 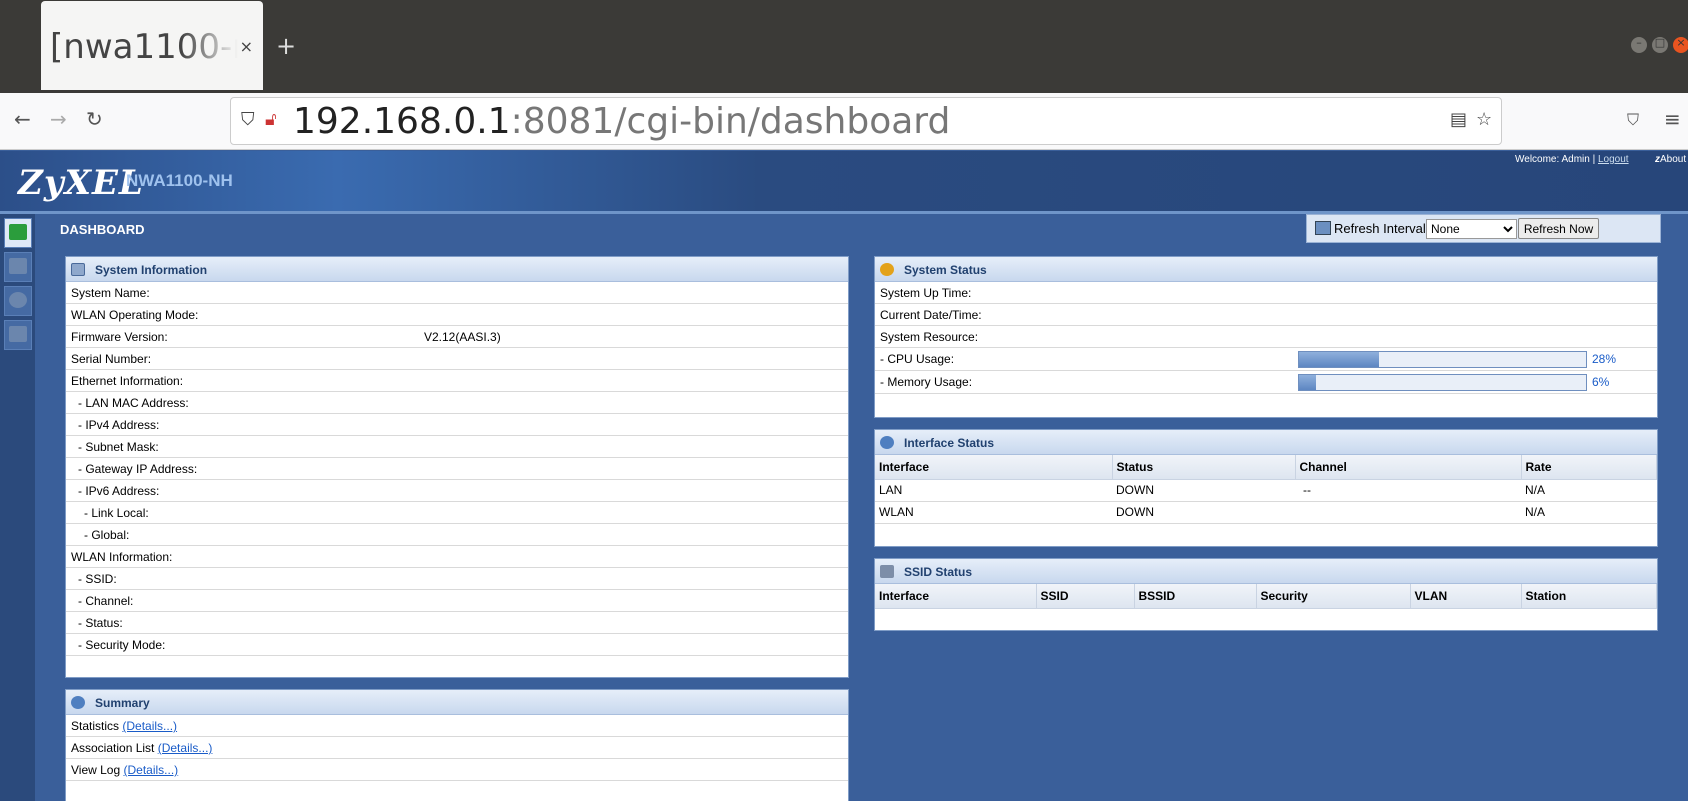 I want to click on browser-tab: [nwa1100-nh] ×, so click(x=152, y=45).